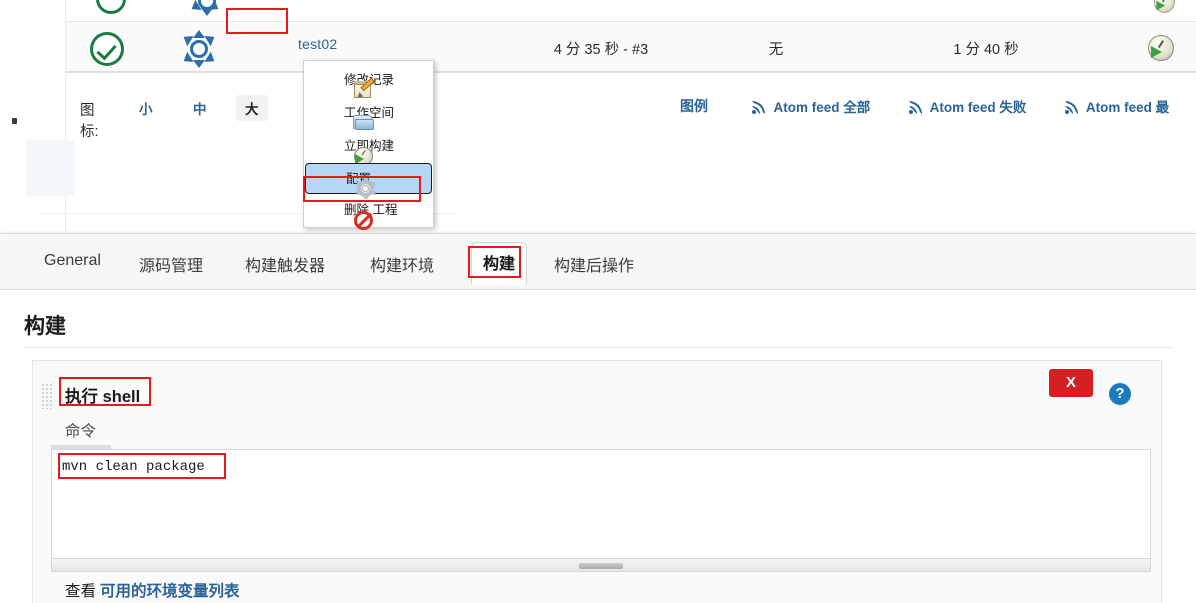 Image resolution: width=1196 pixels, height=603 pixels. I want to click on duration-text: 1 分 40 秒, so click(986, 50).